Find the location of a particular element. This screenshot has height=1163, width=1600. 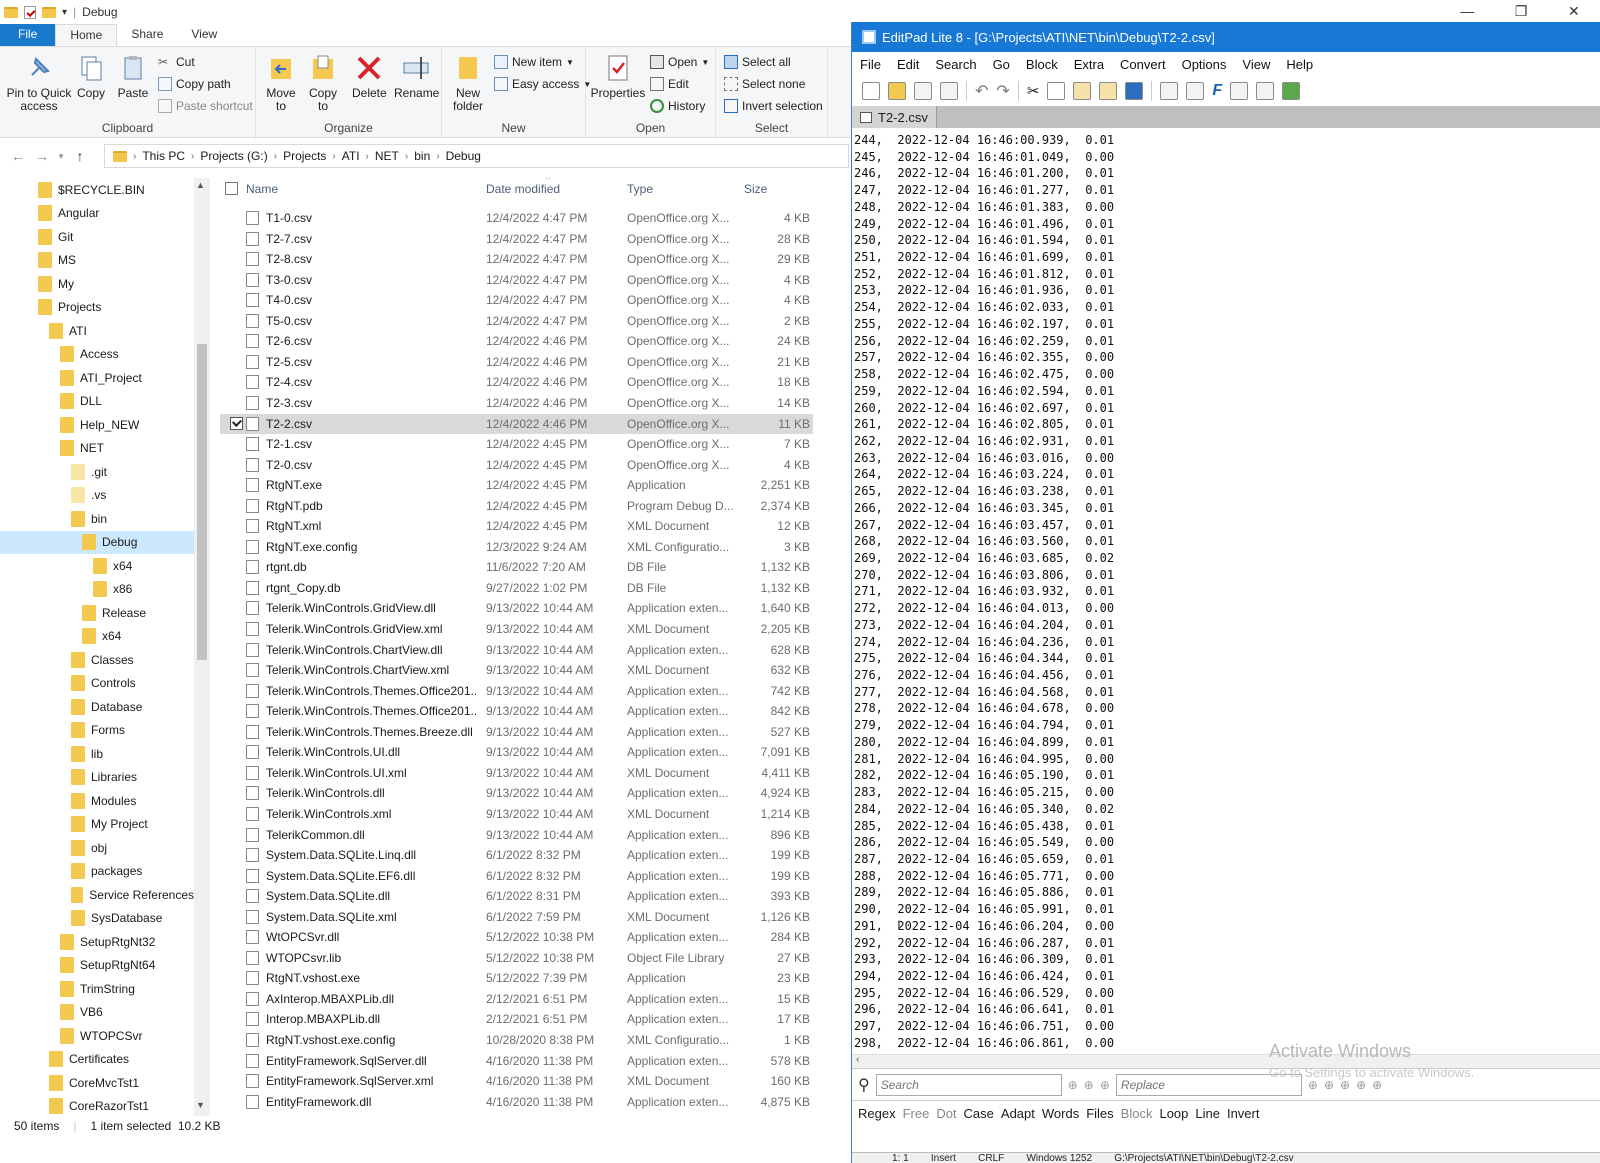

column-size: Size is located at coordinates (755, 189).